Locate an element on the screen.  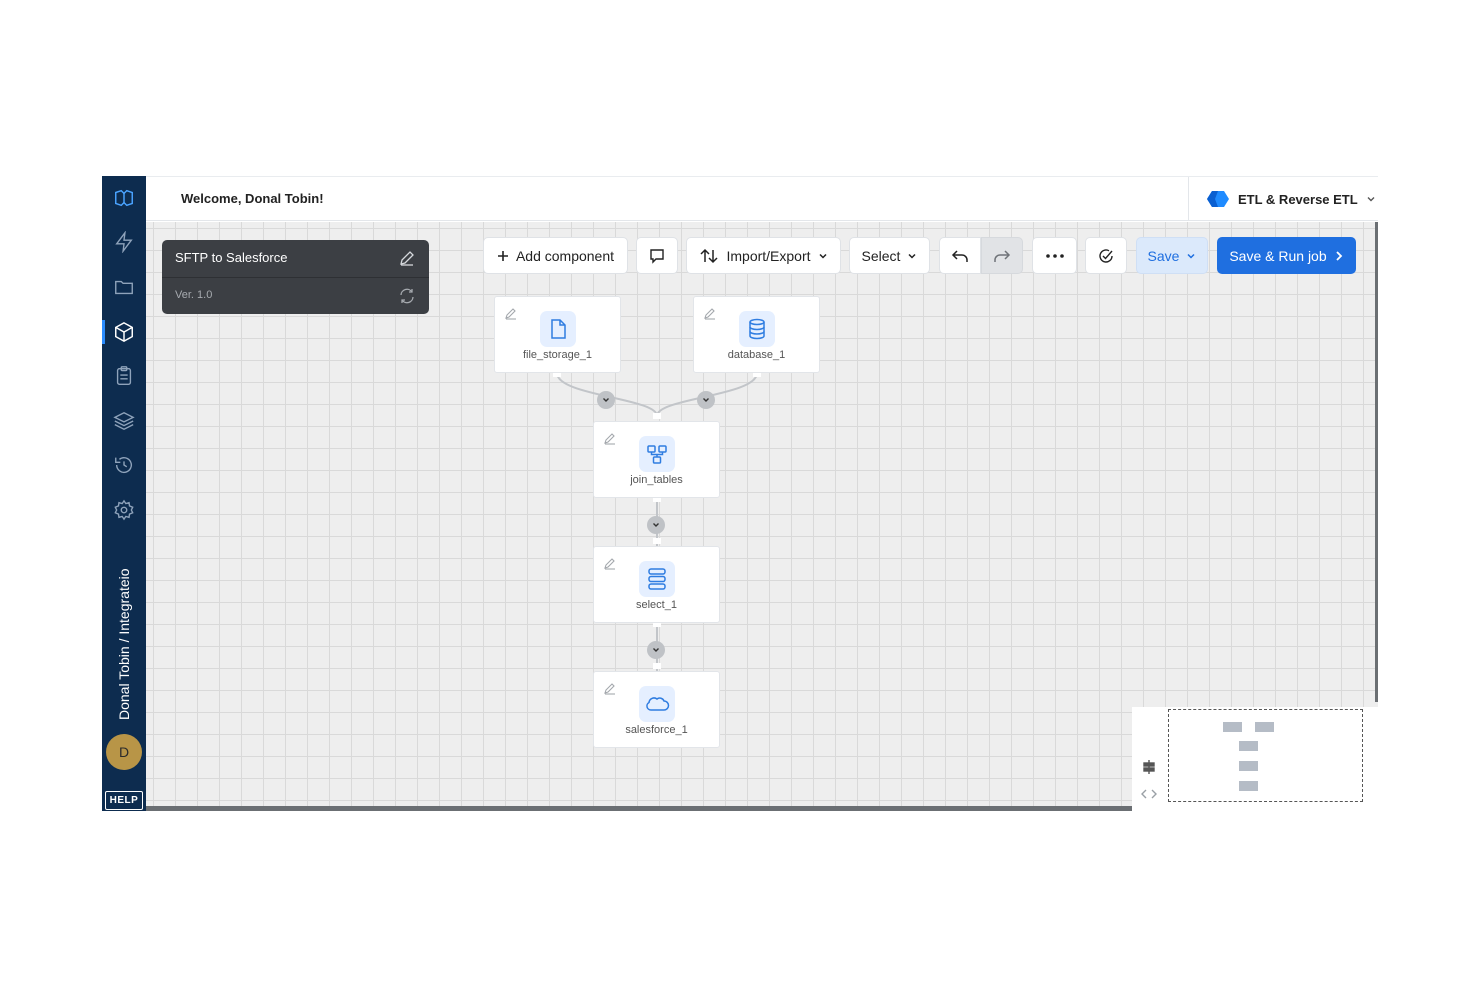
select-button: Select is located at coordinates (889, 255).